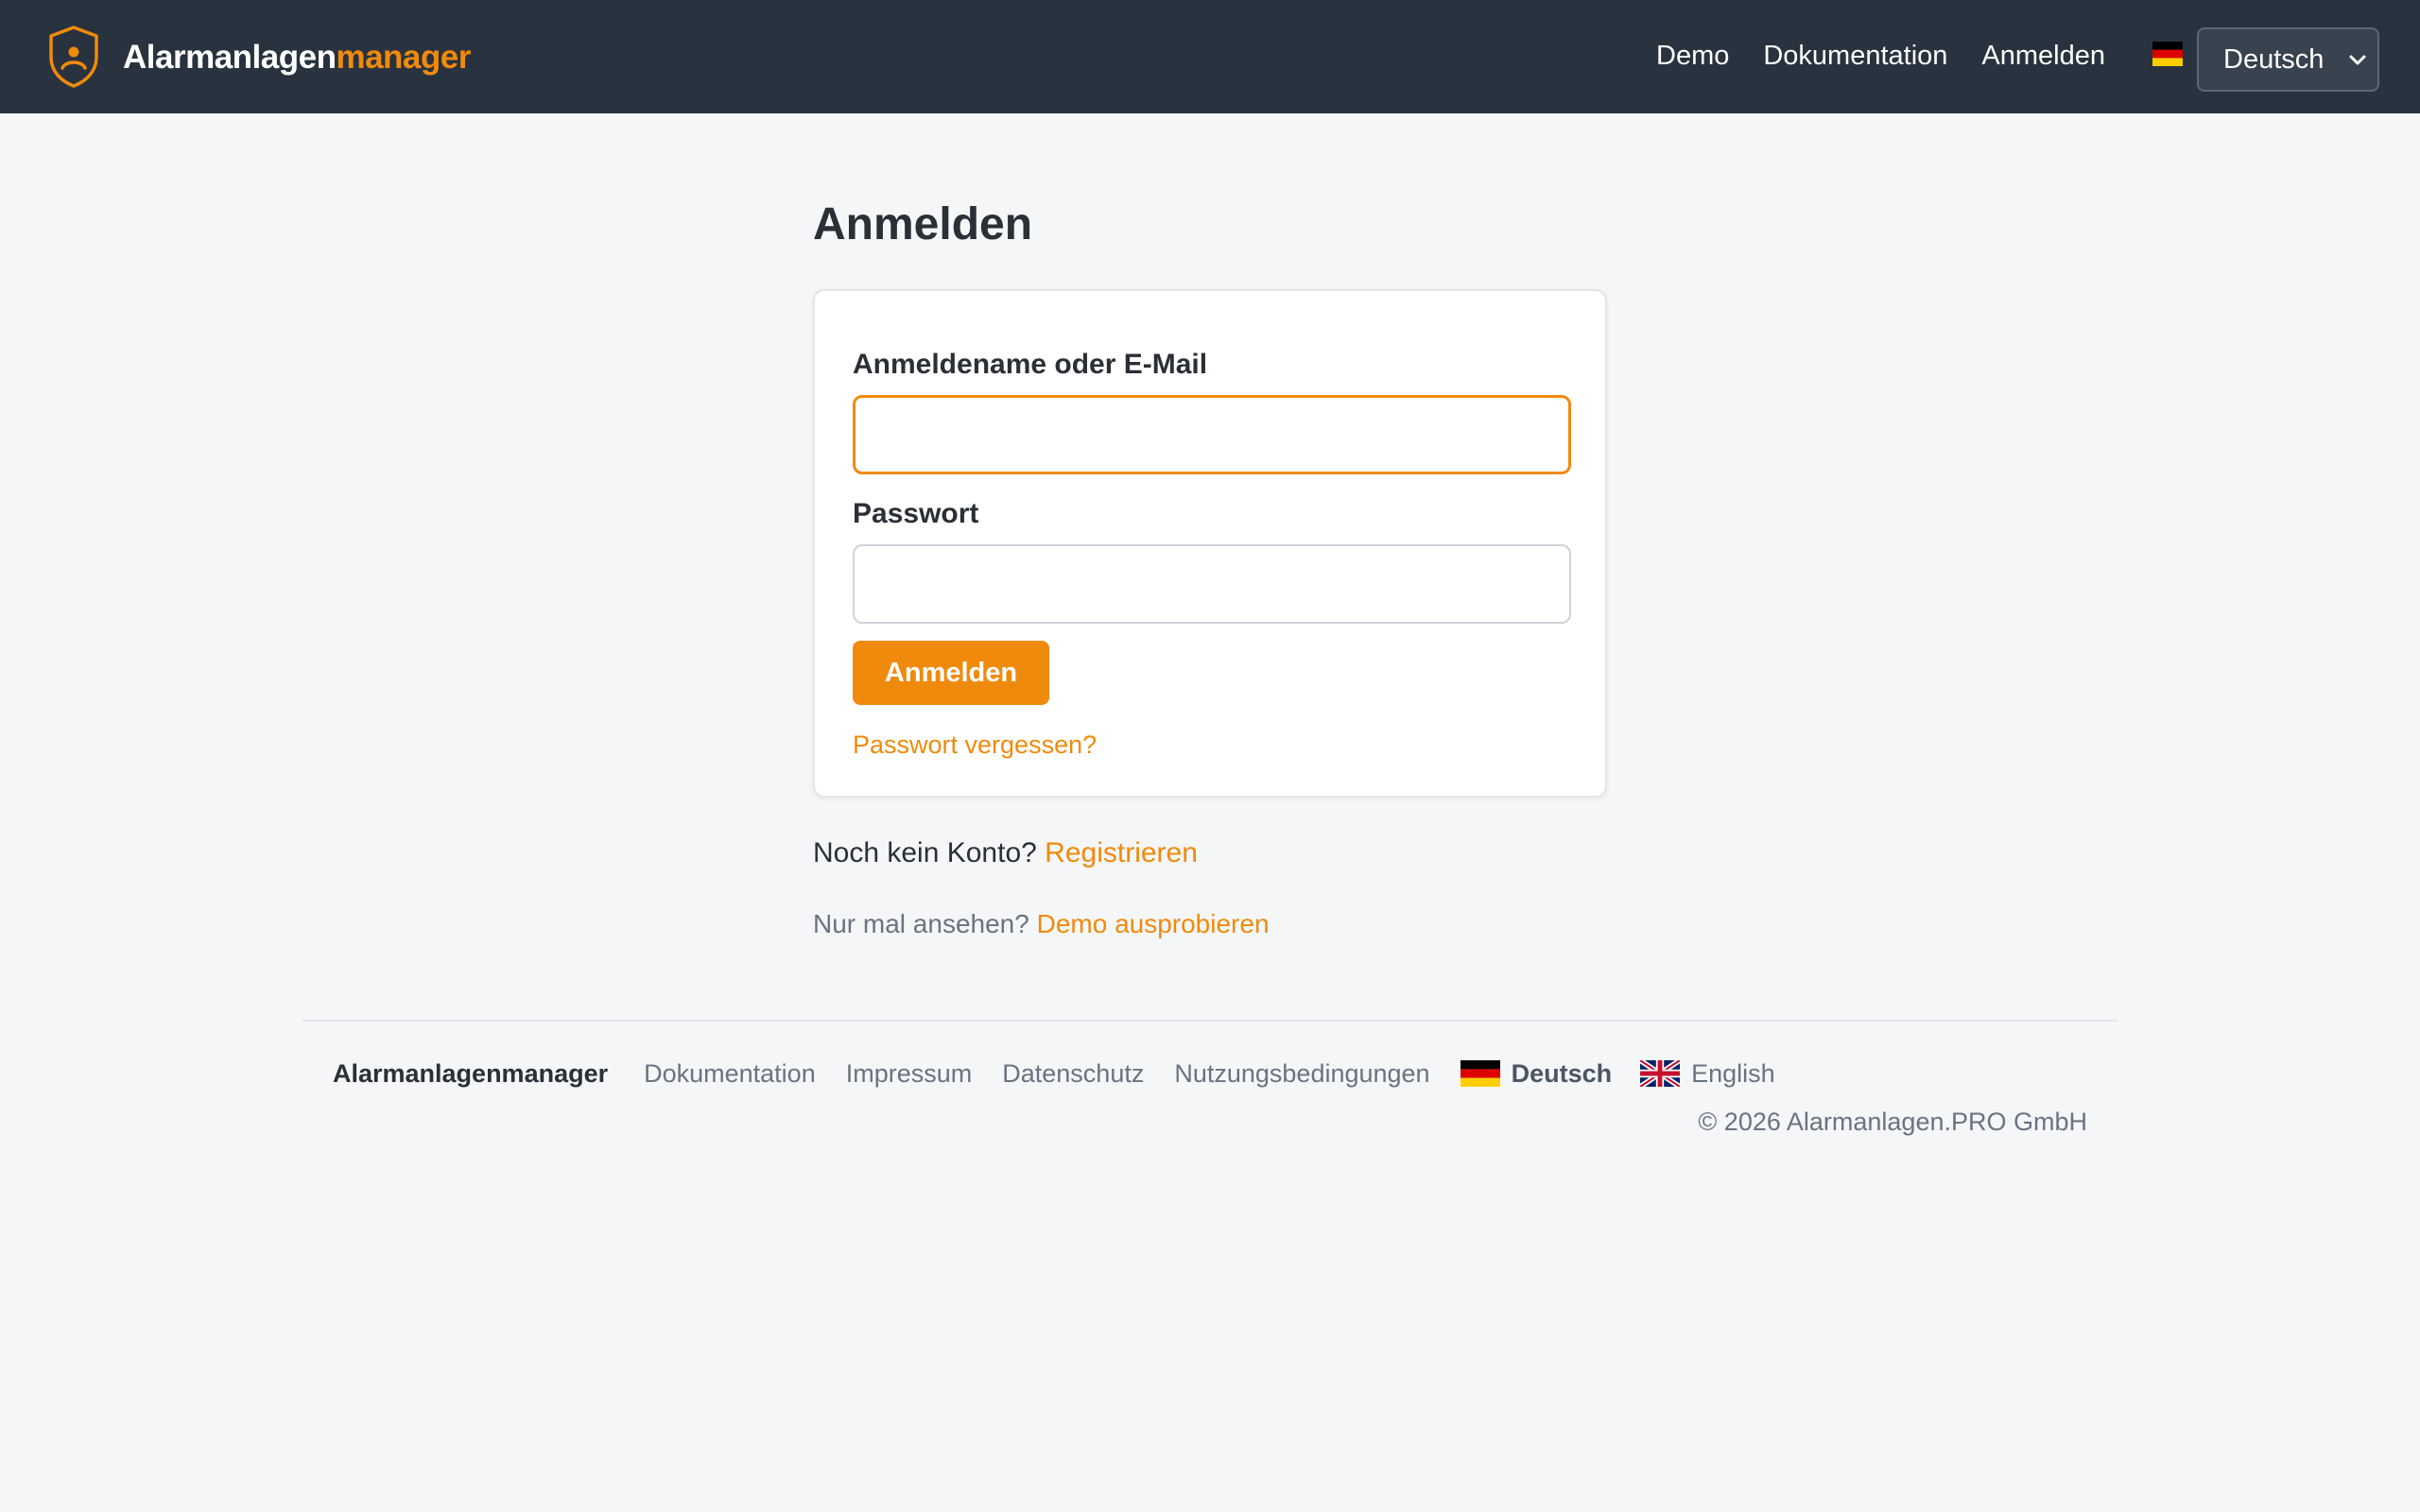  I want to click on forgot-password-link: Passwort vergessen?, so click(975, 745).